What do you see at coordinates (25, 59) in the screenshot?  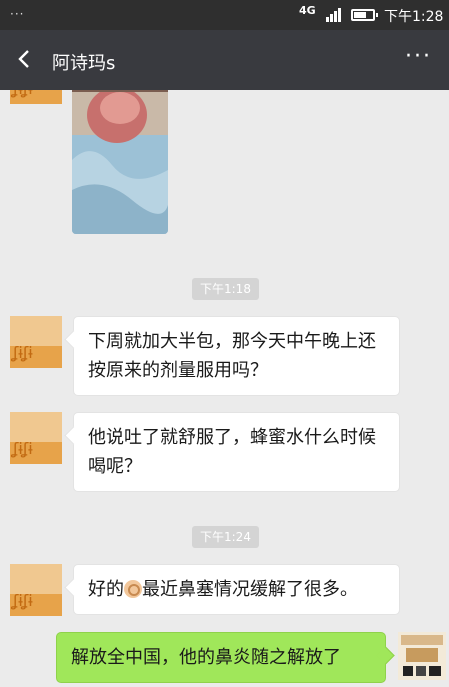 I see `back-arrow-icon` at bounding box center [25, 59].